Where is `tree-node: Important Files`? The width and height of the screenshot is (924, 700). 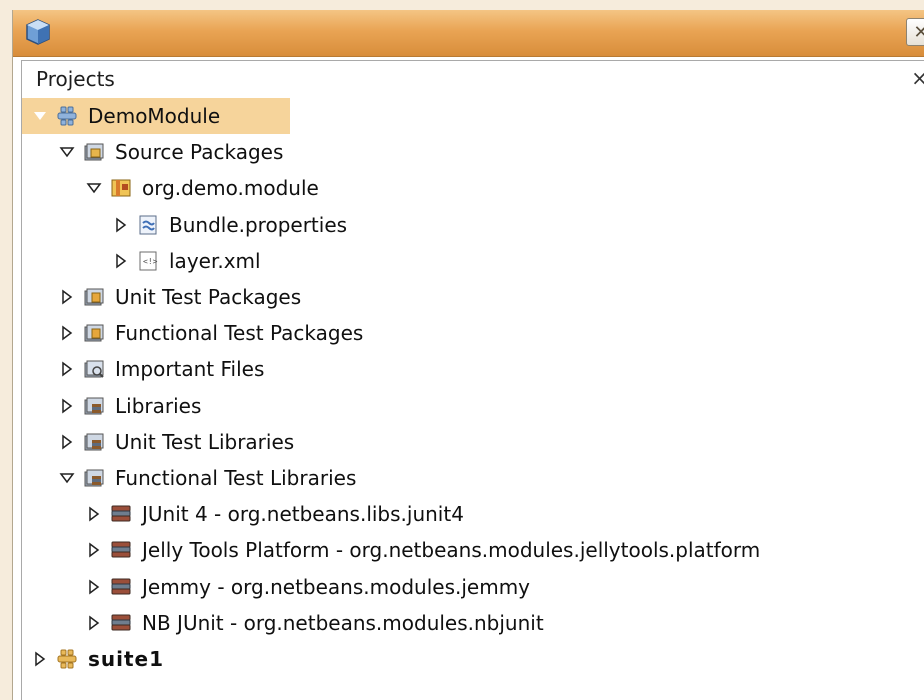 tree-node: Important Files is located at coordinates (473, 369).